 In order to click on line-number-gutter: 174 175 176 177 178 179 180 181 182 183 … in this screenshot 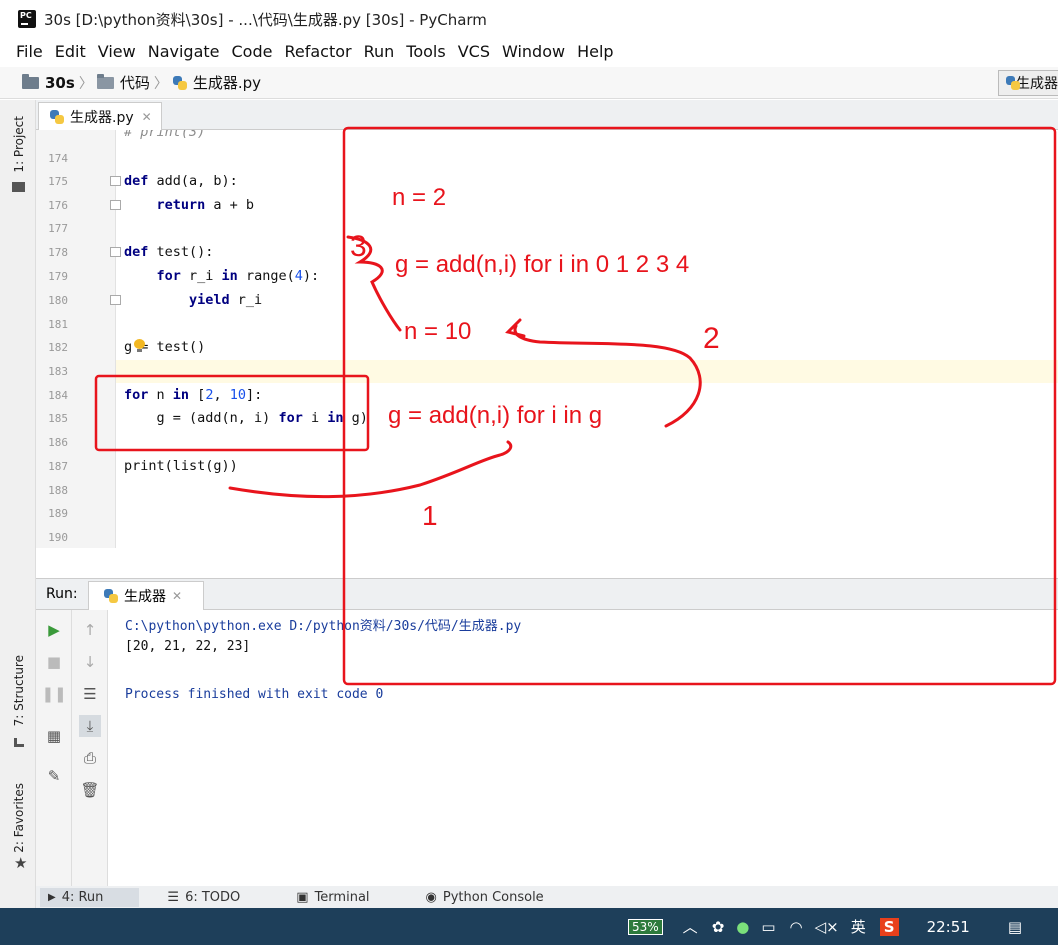, I will do `click(76, 339)`.